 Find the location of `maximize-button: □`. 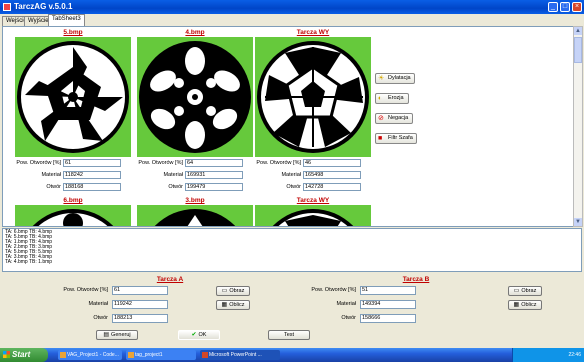

maximize-button: □ is located at coordinates (565, 7).